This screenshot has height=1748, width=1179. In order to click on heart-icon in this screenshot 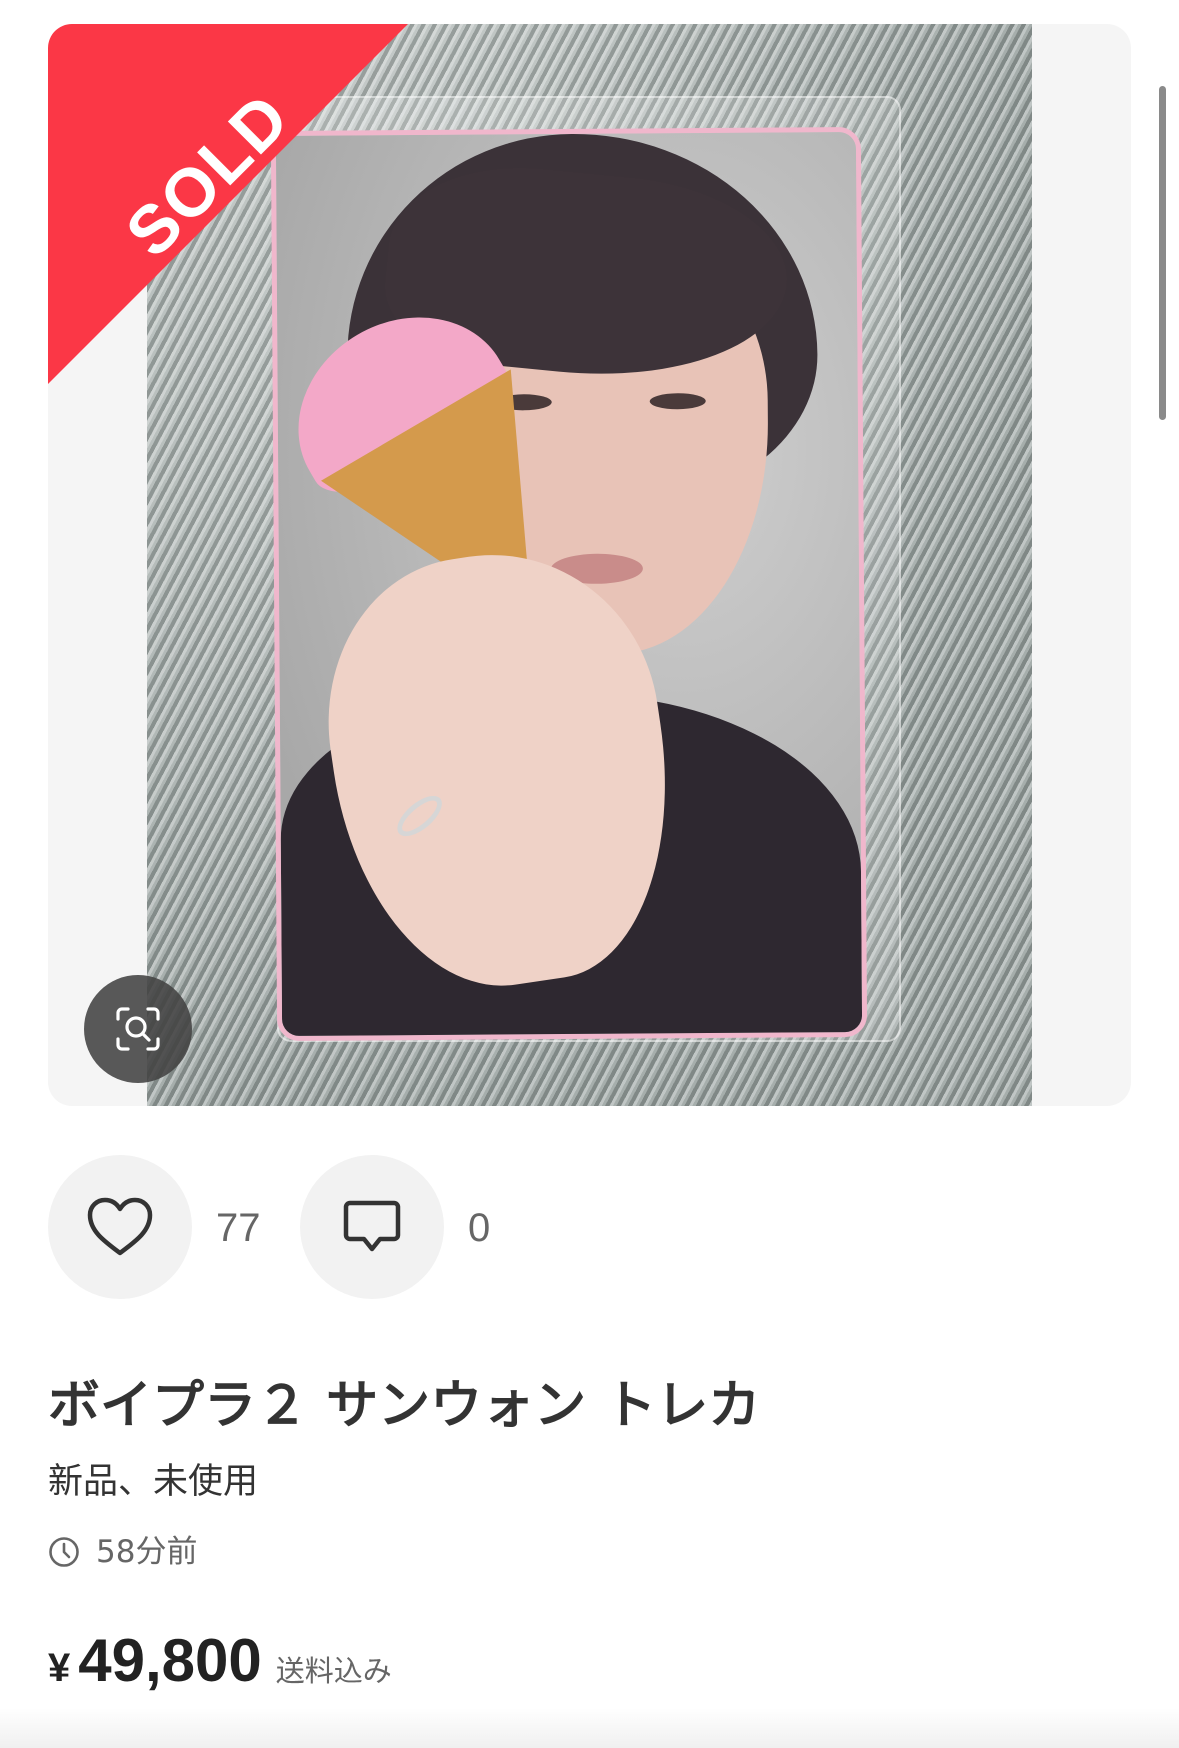, I will do `click(120, 1226)`.